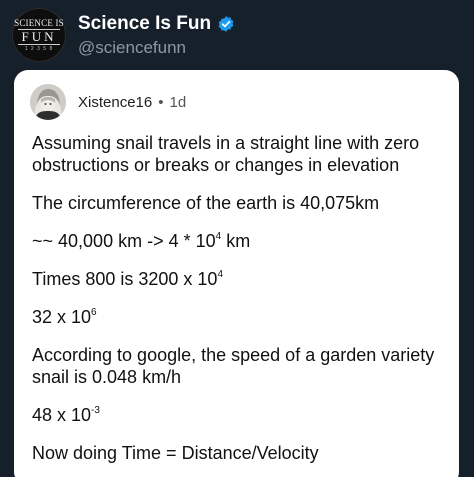  What do you see at coordinates (95, 410) in the screenshot?
I see `speed-exponent: -3` at bounding box center [95, 410].